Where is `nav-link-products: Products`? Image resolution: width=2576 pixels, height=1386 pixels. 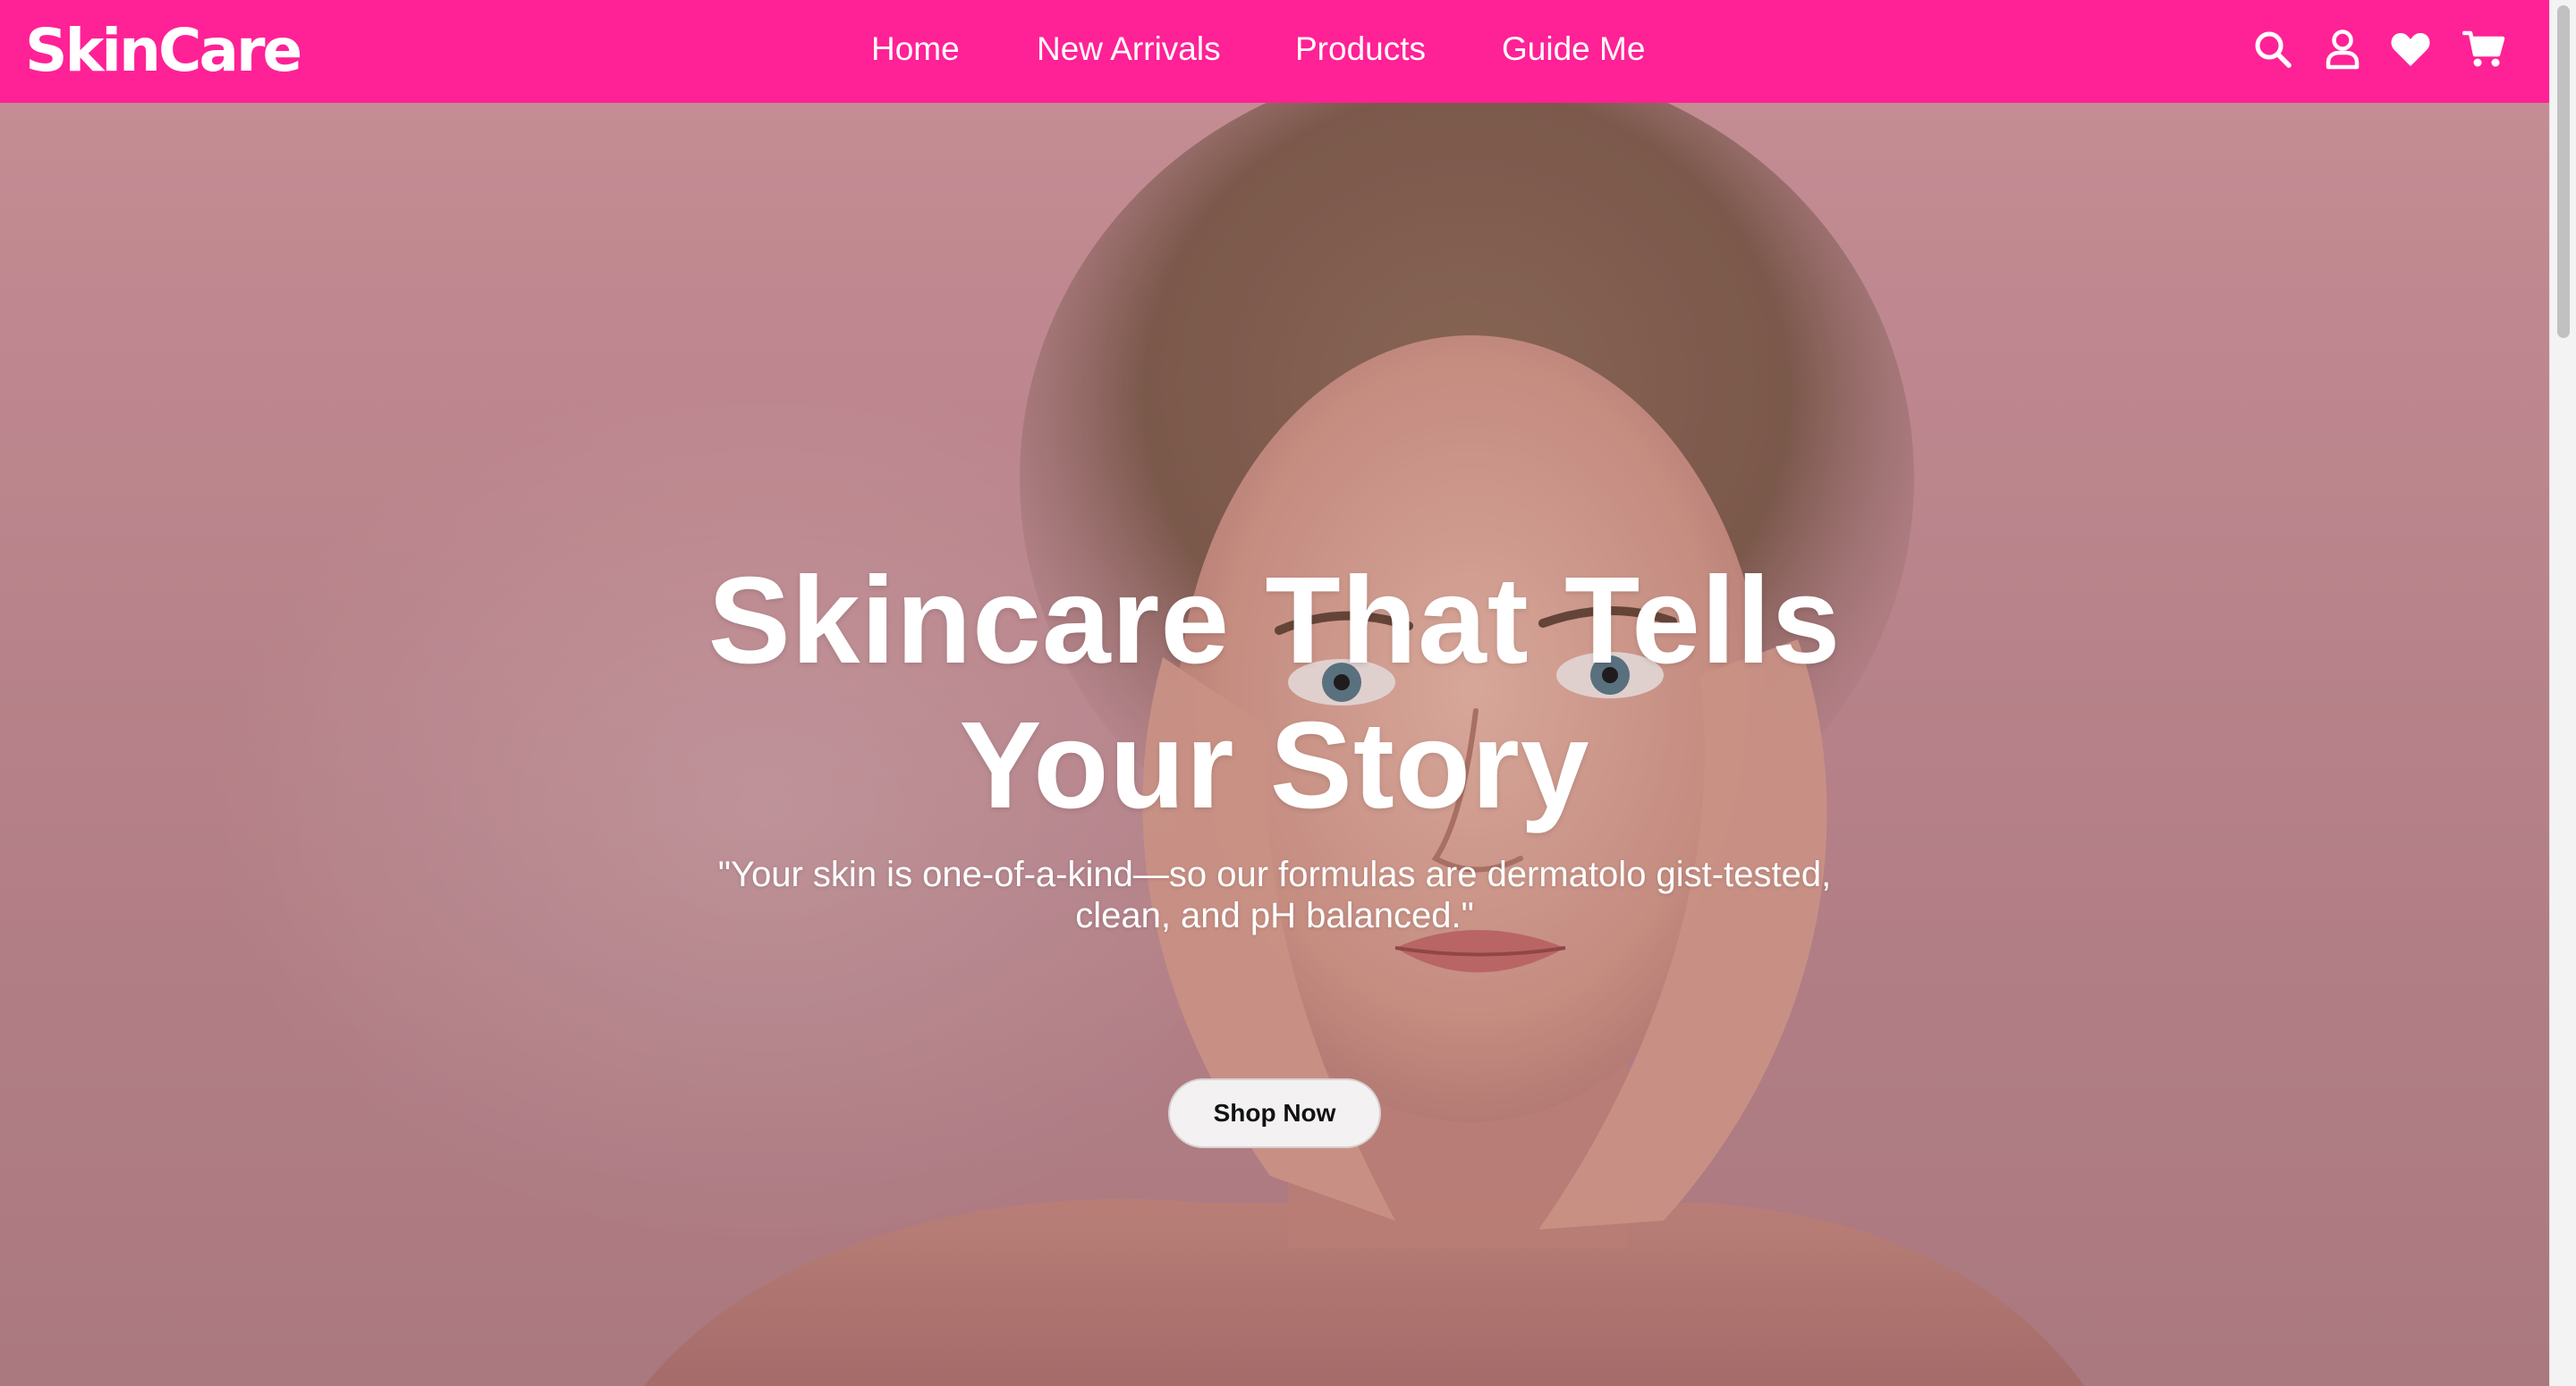 nav-link-products: Products is located at coordinates (1360, 49).